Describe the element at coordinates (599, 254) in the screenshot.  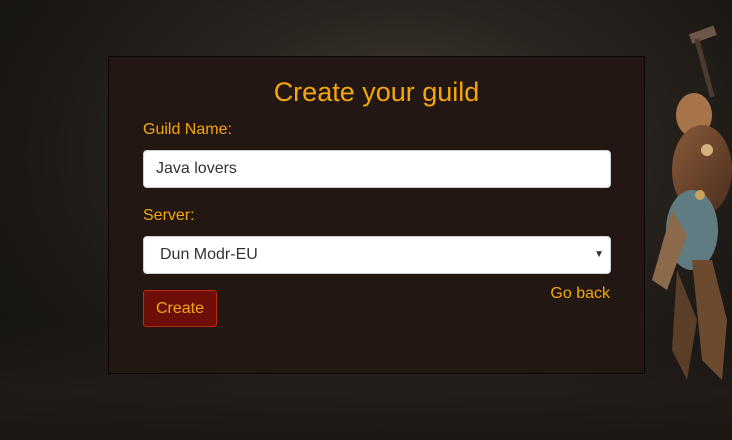
I see `chevron-down-icon: ▼` at that location.